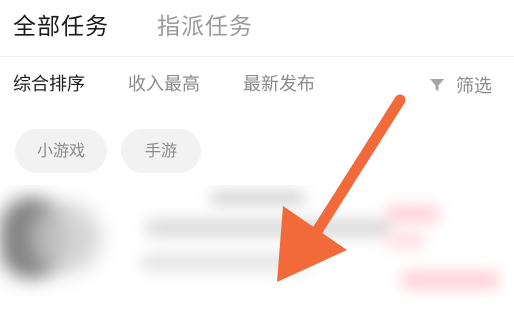  What do you see at coordinates (61, 27) in the screenshot?
I see `tab-all-tasks: 全部任务` at bounding box center [61, 27].